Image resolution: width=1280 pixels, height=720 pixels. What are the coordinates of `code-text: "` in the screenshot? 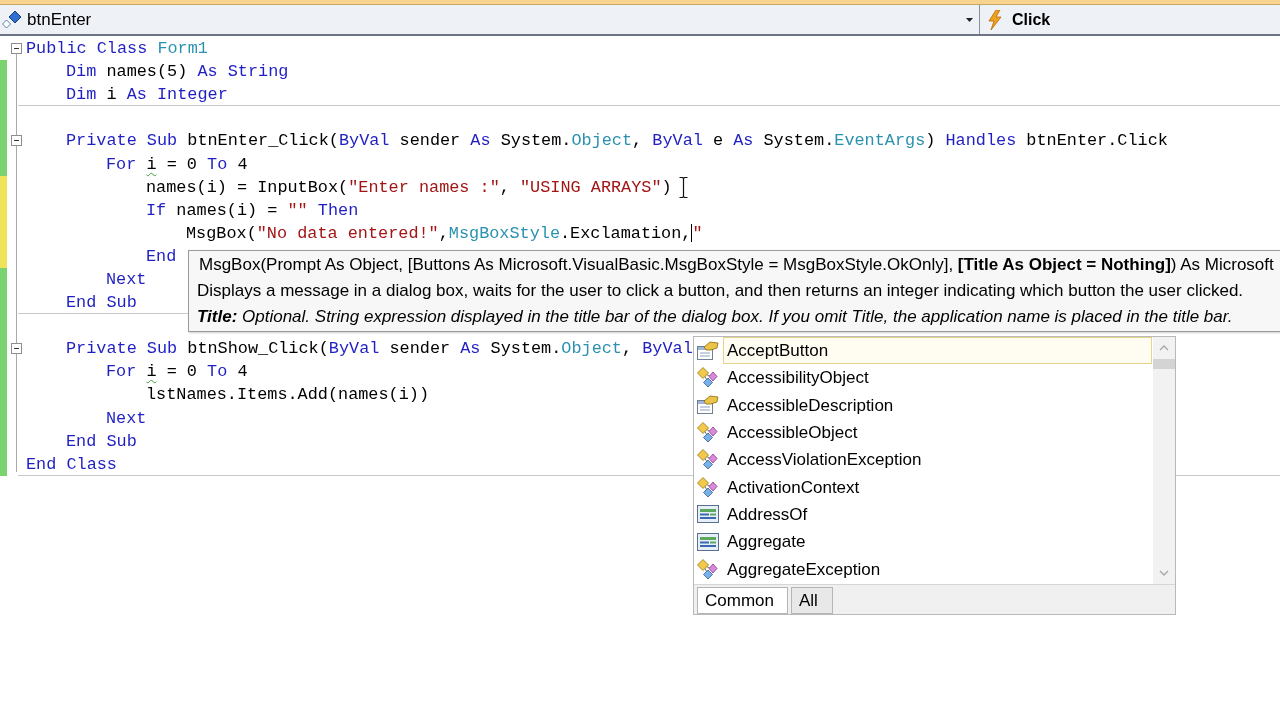 It's located at (697, 233).